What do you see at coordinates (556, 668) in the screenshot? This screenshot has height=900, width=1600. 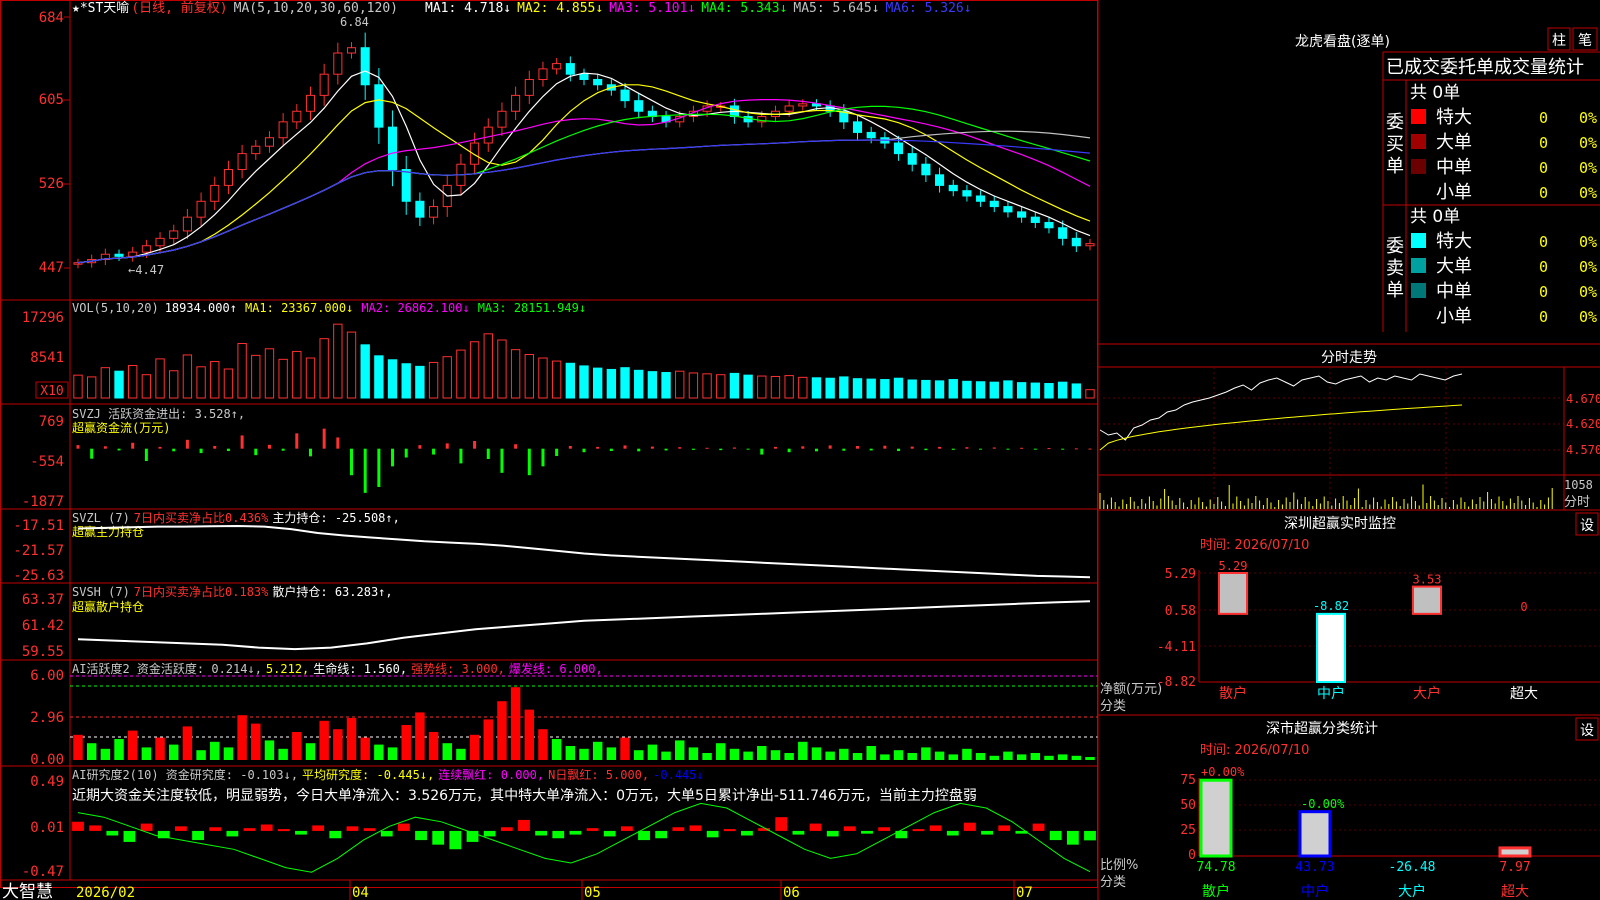 I see `ai-act-burst: 爆发线: 6.000,` at bounding box center [556, 668].